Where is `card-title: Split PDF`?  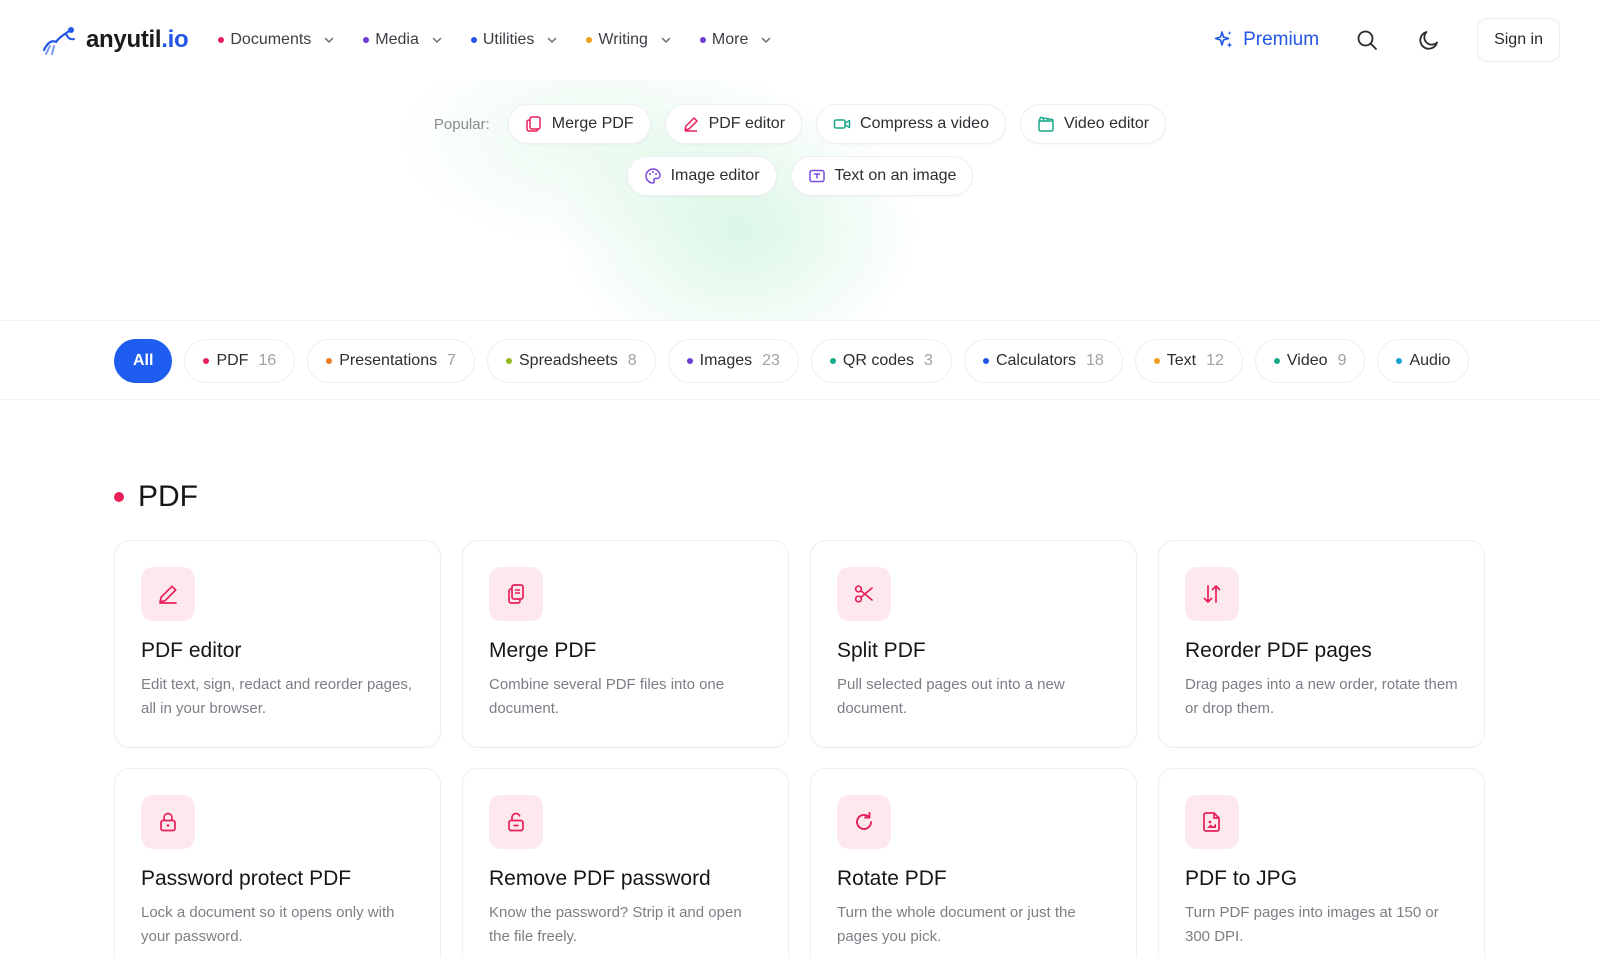 card-title: Split PDF is located at coordinates (881, 650).